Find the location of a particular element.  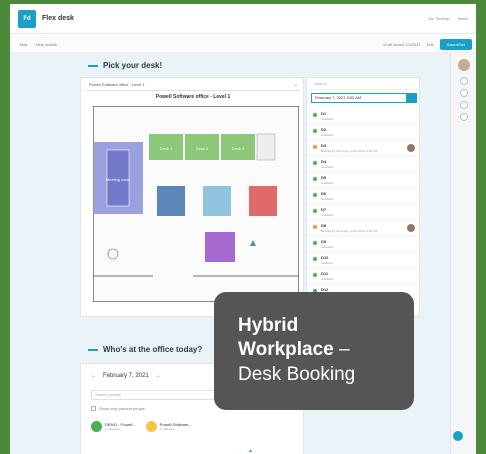

saved-button: Saved/Set is located at coordinates (455, 44).